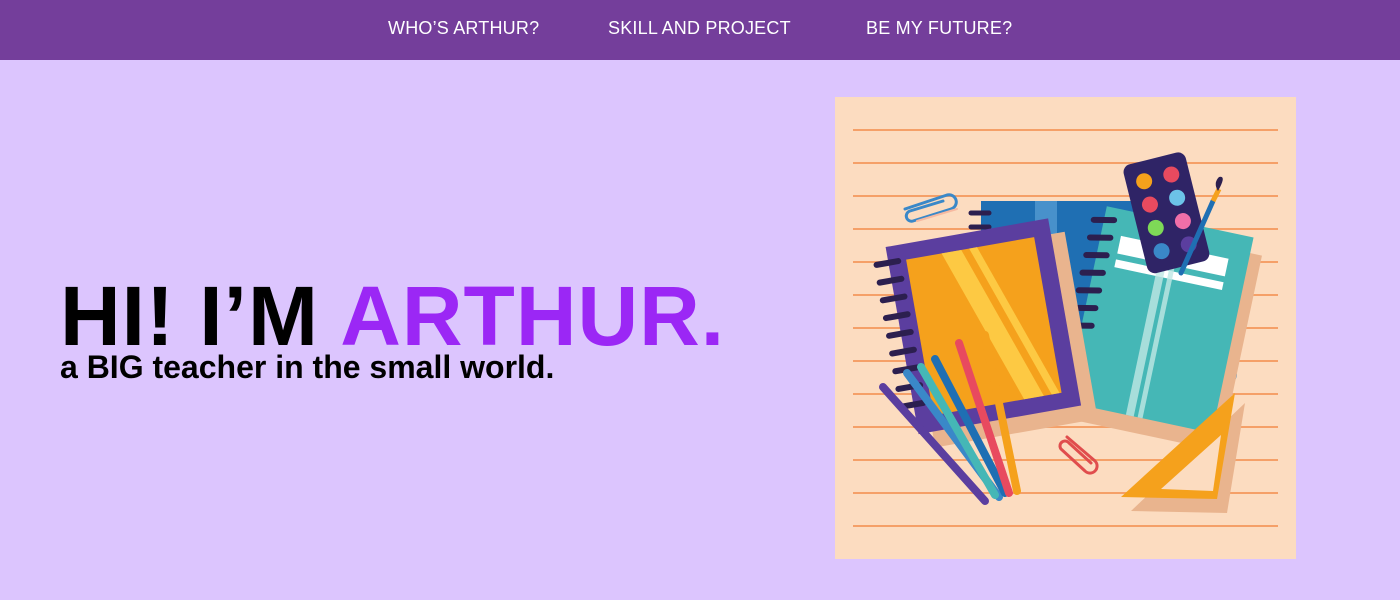 The width and height of the screenshot is (1400, 600). What do you see at coordinates (939, 28) in the screenshot?
I see `nav-link-be-my-future: BE MY FUTURE?` at bounding box center [939, 28].